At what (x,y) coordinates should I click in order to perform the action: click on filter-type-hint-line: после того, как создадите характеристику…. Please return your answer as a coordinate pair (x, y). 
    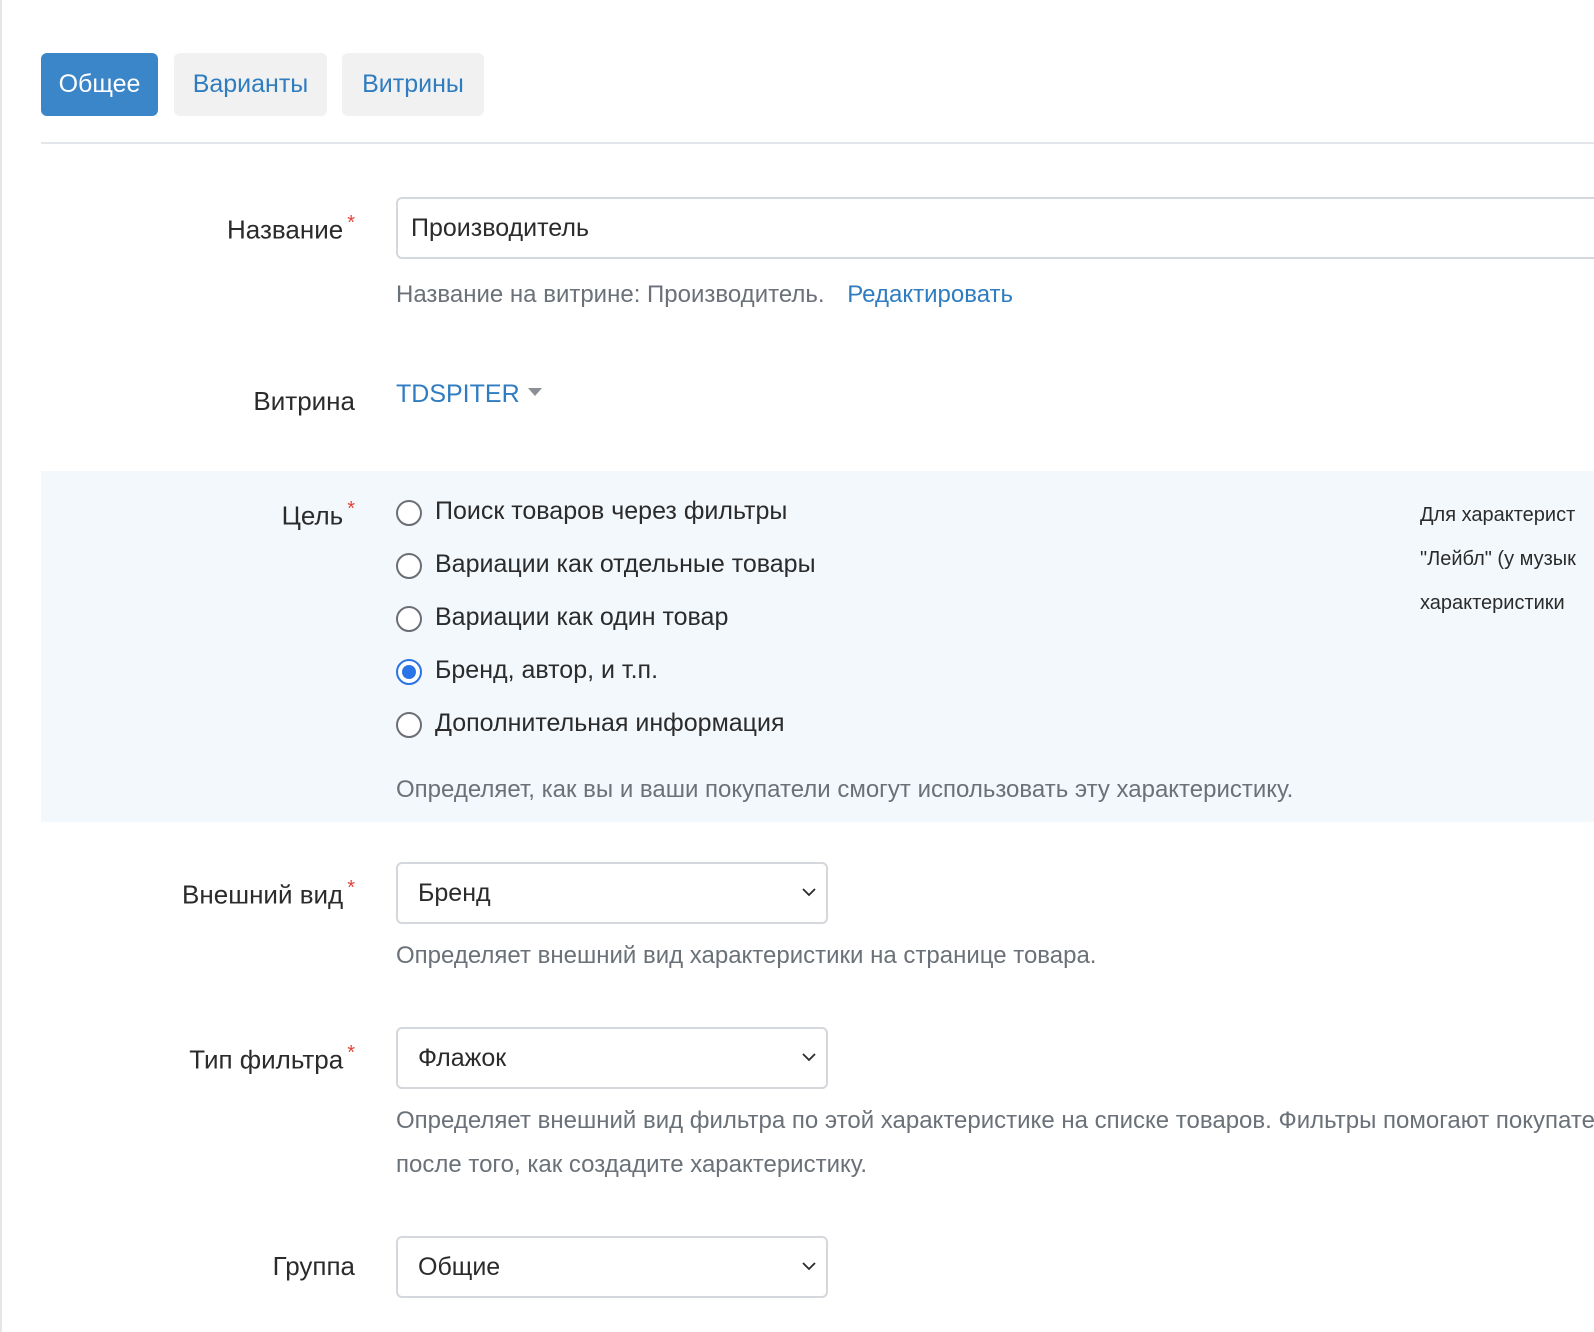
    Looking at the image, I should click on (632, 1164).